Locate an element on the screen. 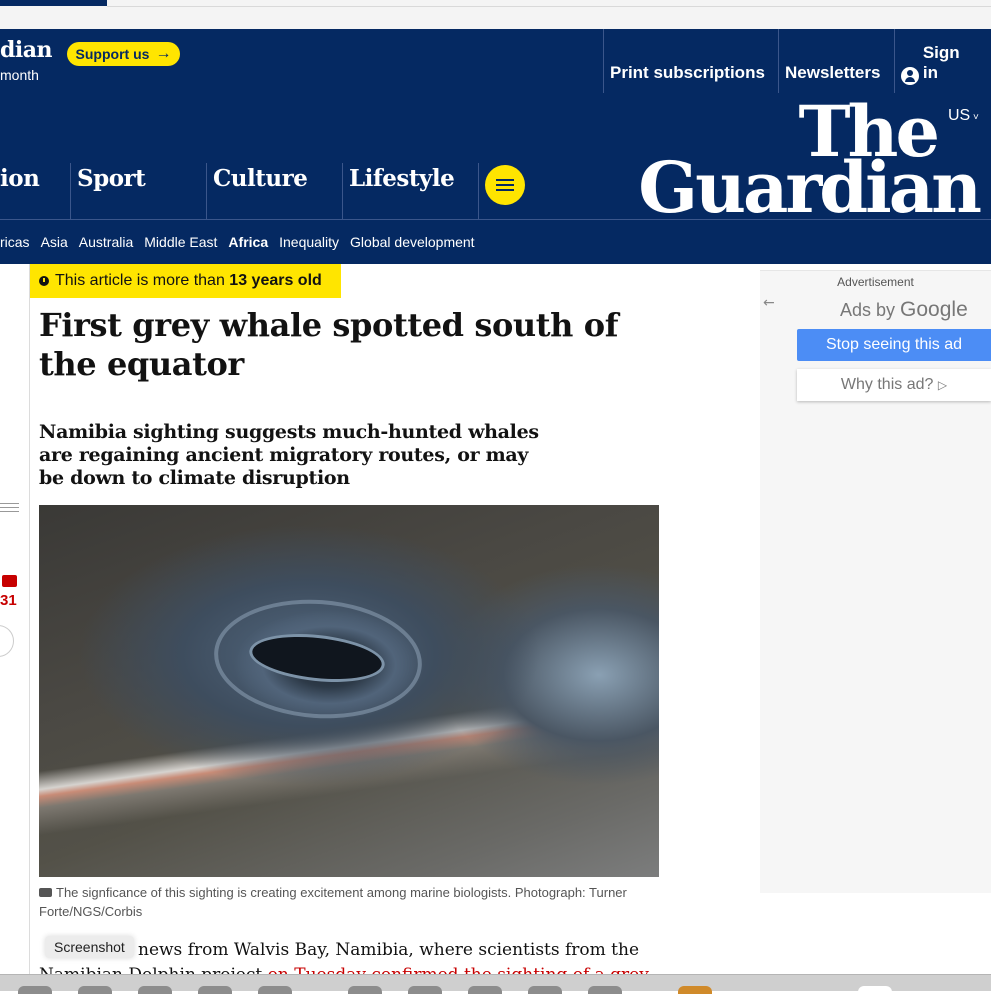 Image resolution: width=991 pixels, height=994 pixels. why-this-ad-button: Why this ad? ▷ is located at coordinates (894, 385).